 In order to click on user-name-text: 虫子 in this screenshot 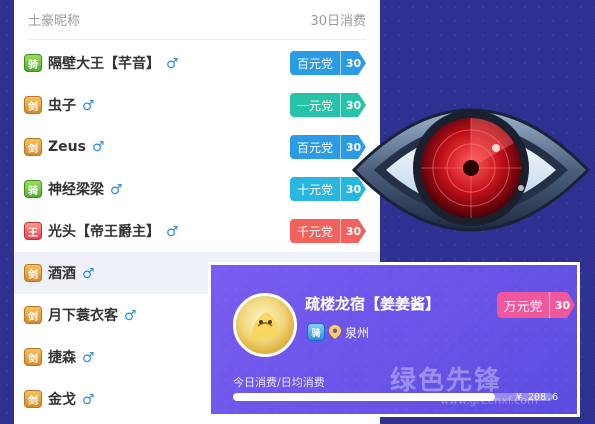, I will do `click(62, 106)`.